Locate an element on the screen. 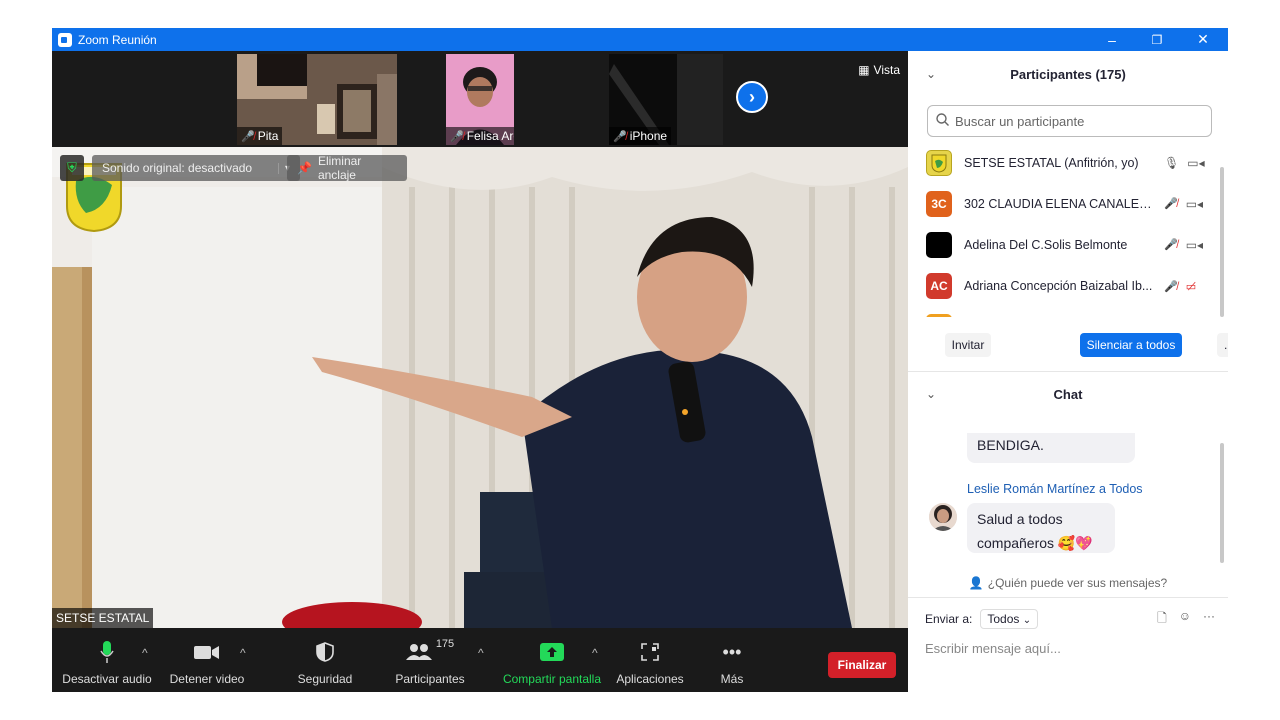 This screenshot has width=1280, height=720. chat-message-previous: BENDIGA. is located at coordinates (1051, 448).